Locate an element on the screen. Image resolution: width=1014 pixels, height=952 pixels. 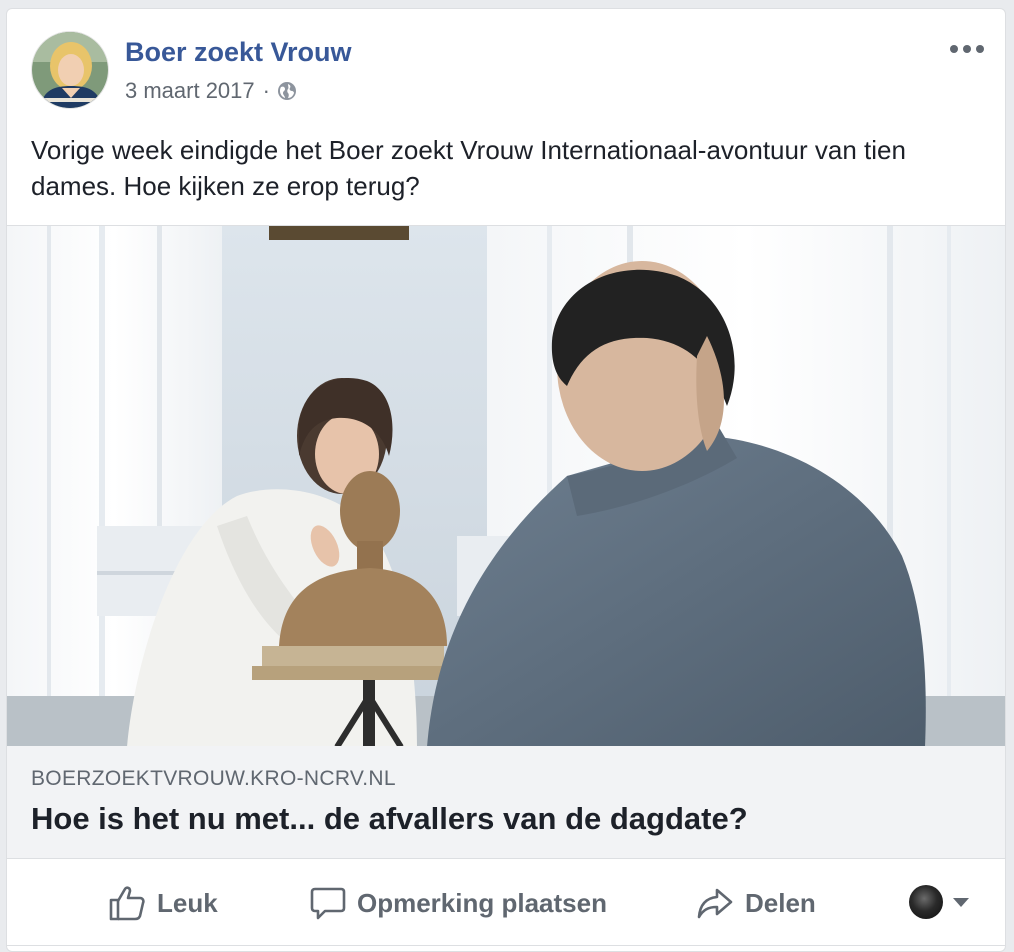
page-avatar is located at coordinates (70, 70).